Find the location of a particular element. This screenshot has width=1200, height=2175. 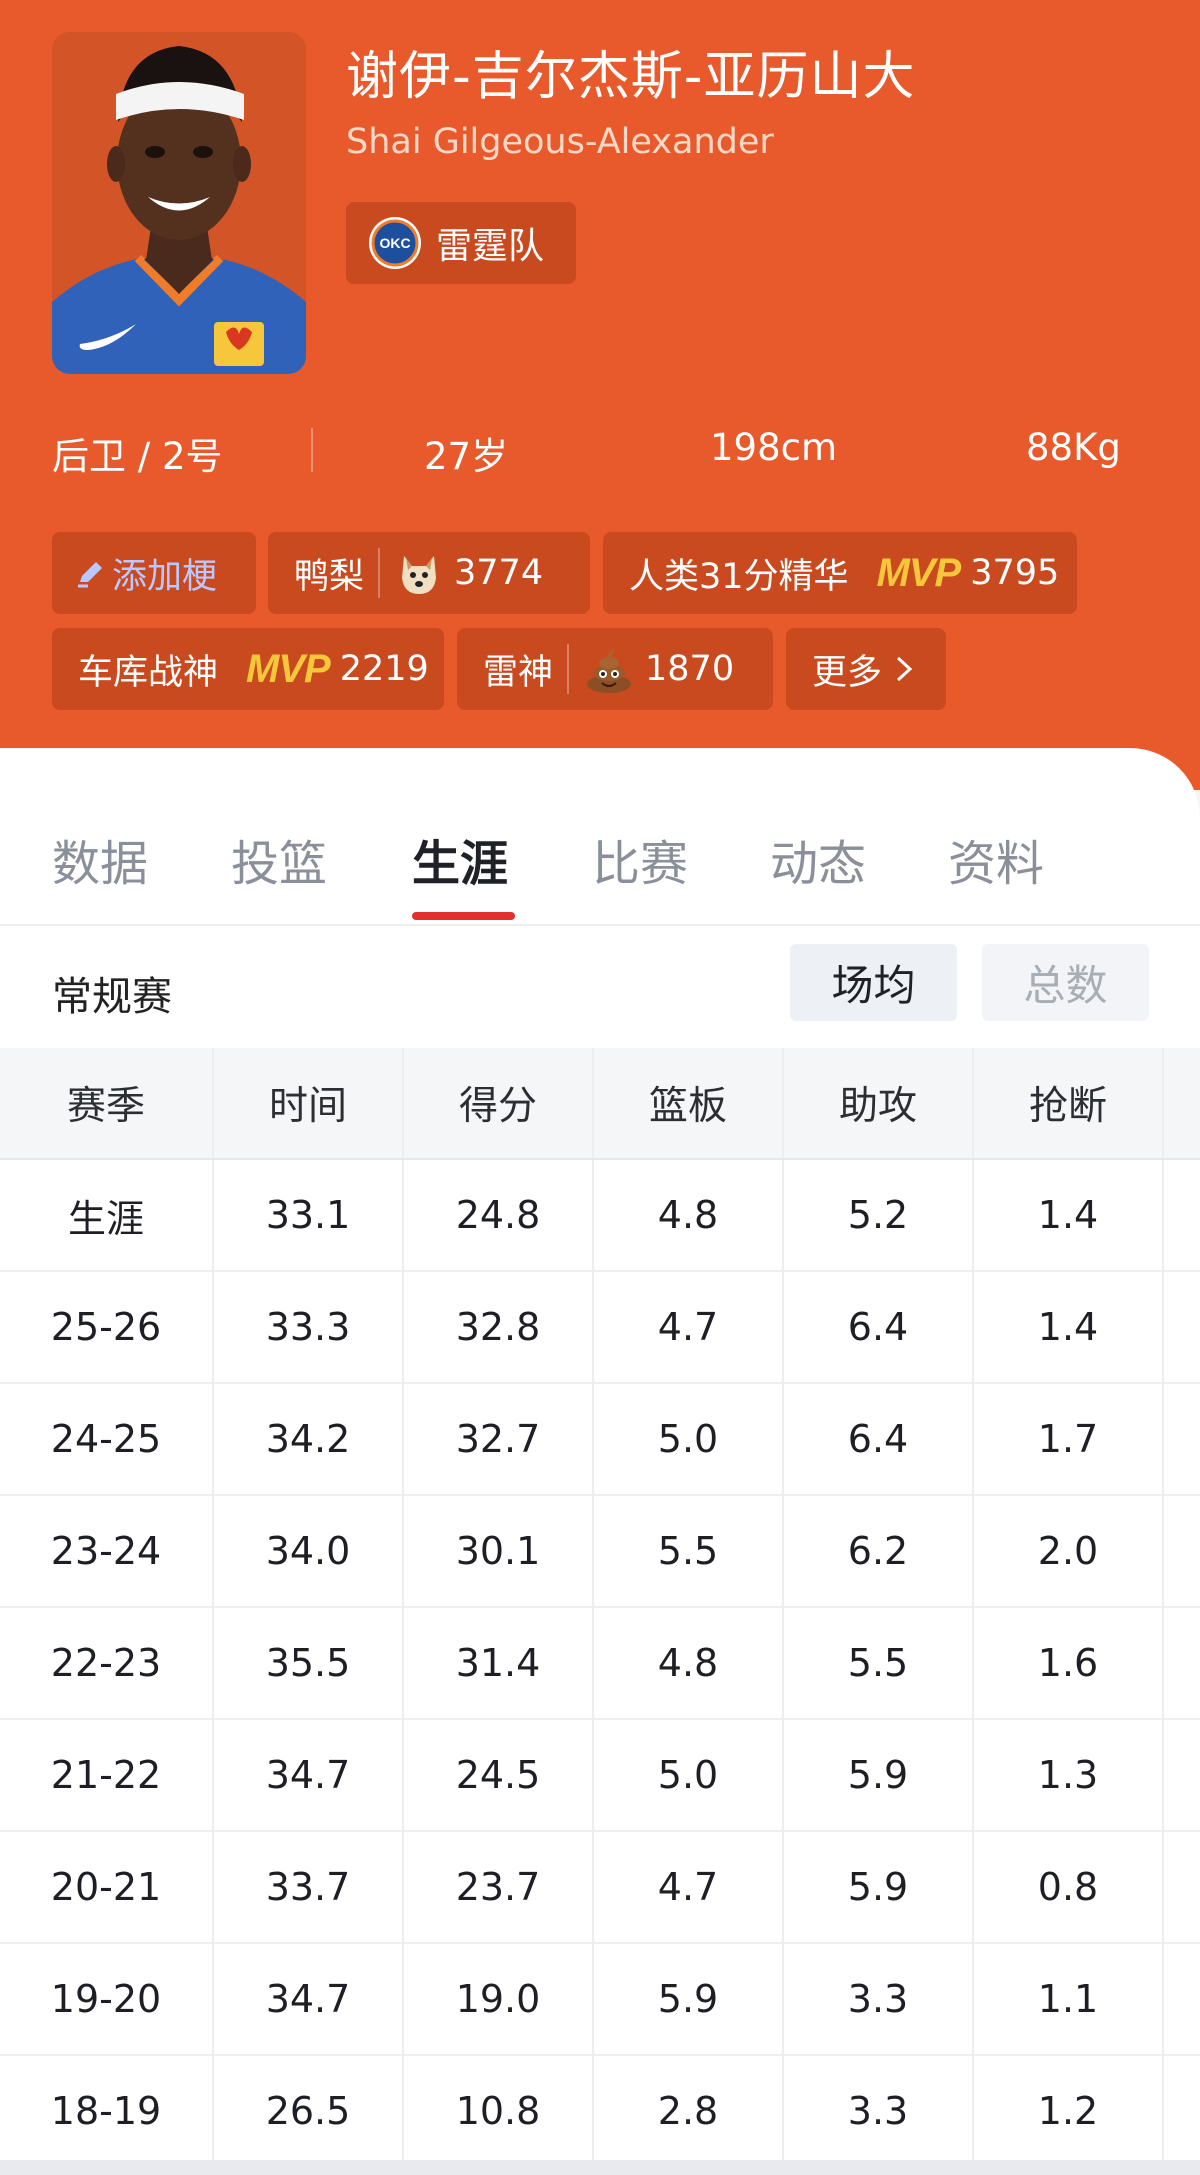

mvp-badge-icon: MVP is located at coordinates (288, 668).